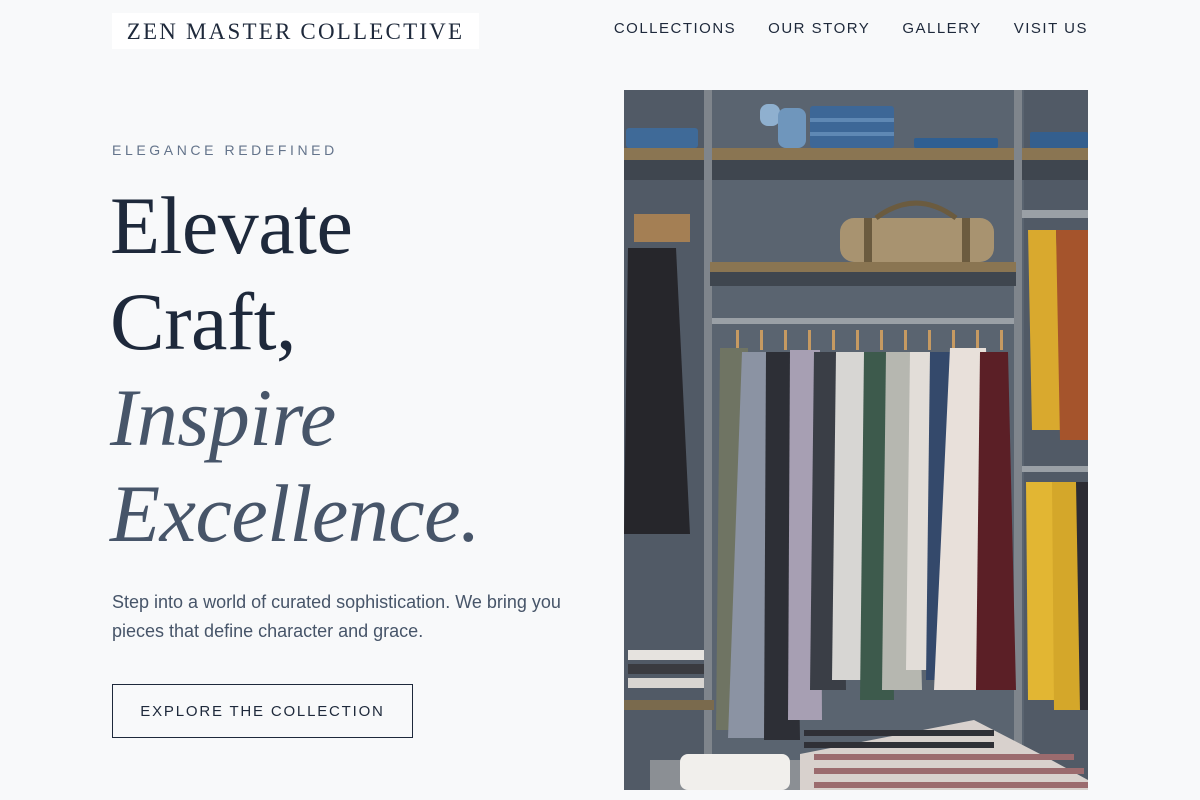 Image resolution: width=1200 pixels, height=800 pixels. I want to click on explore-collection-button: EXPLORE THE COLLECTION, so click(262, 711).